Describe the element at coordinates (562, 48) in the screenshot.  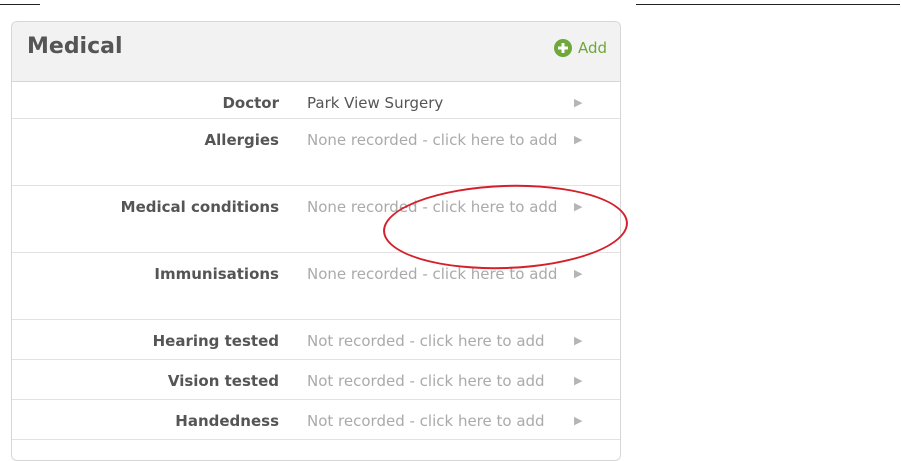
I see `plus-circle-icon` at that location.